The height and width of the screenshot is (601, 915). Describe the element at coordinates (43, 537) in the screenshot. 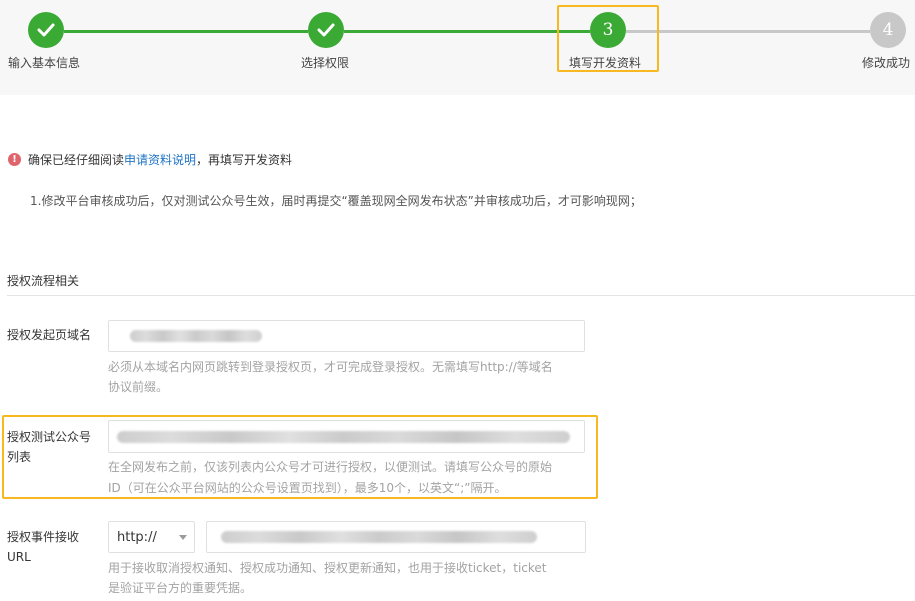

I see `event-url-label-line-1: 授权事件接收` at that location.